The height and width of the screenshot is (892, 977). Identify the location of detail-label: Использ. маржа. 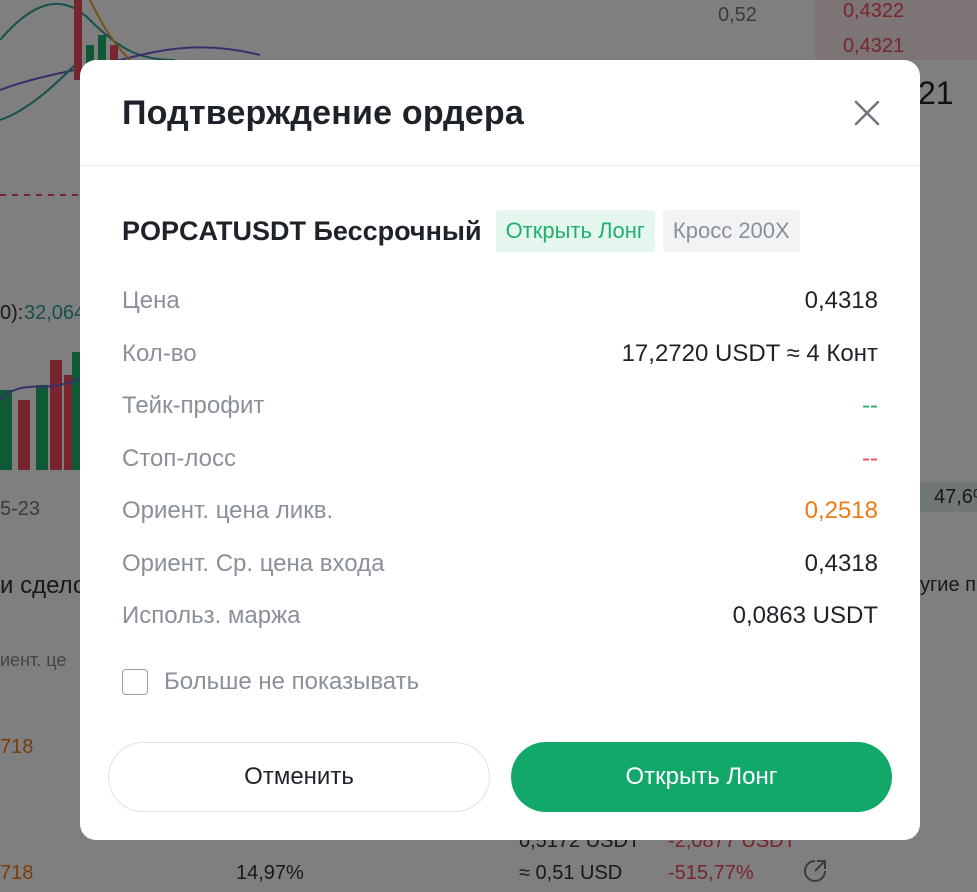
(211, 616).